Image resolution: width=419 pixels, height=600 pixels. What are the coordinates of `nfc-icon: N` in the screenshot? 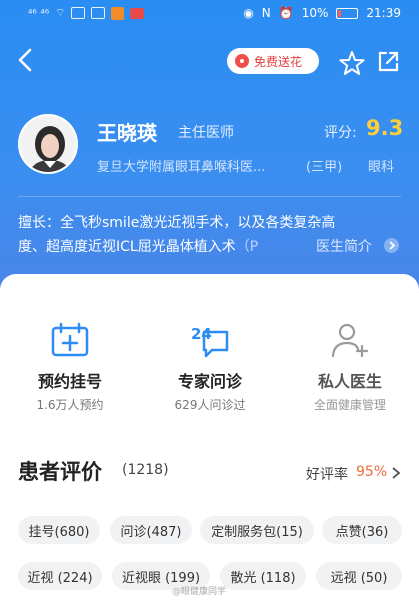 It's located at (266, 13).